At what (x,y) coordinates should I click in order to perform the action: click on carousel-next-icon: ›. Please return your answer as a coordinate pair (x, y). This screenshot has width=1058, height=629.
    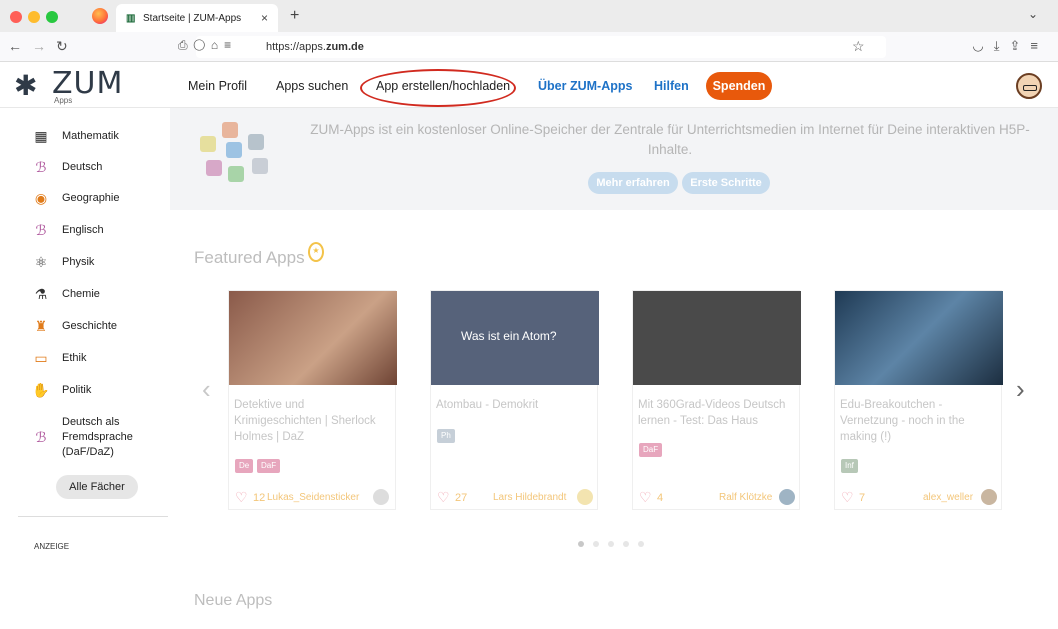
    Looking at the image, I should click on (1020, 389).